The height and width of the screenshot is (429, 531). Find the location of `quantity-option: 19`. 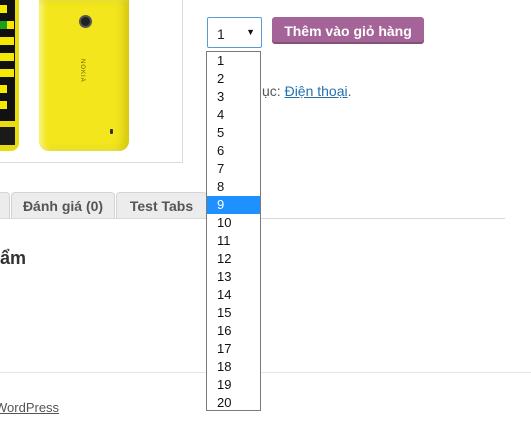

quantity-option: 19 is located at coordinates (233, 385).